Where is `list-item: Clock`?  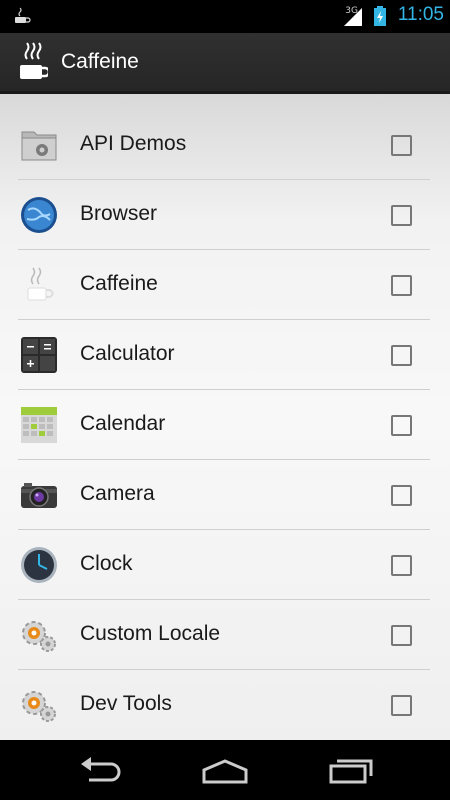
list-item: Clock is located at coordinates (224, 565).